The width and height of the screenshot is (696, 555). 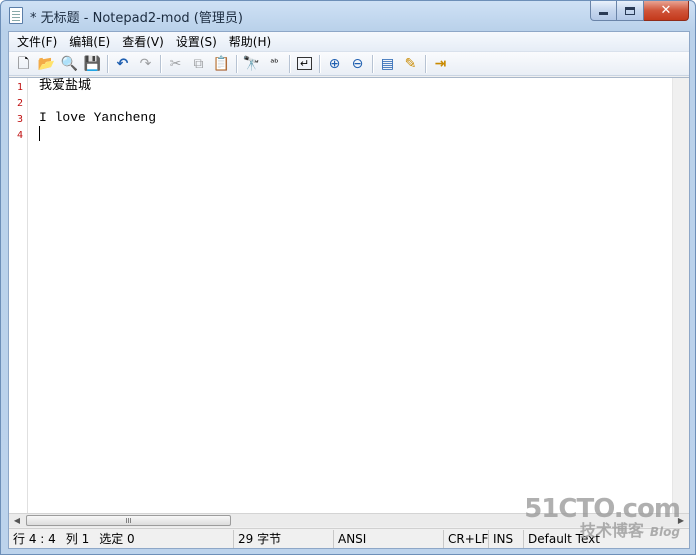 What do you see at coordinates (250, 42) in the screenshot?
I see `menu-help: 帮助(H)` at bounding box center [250, 42].